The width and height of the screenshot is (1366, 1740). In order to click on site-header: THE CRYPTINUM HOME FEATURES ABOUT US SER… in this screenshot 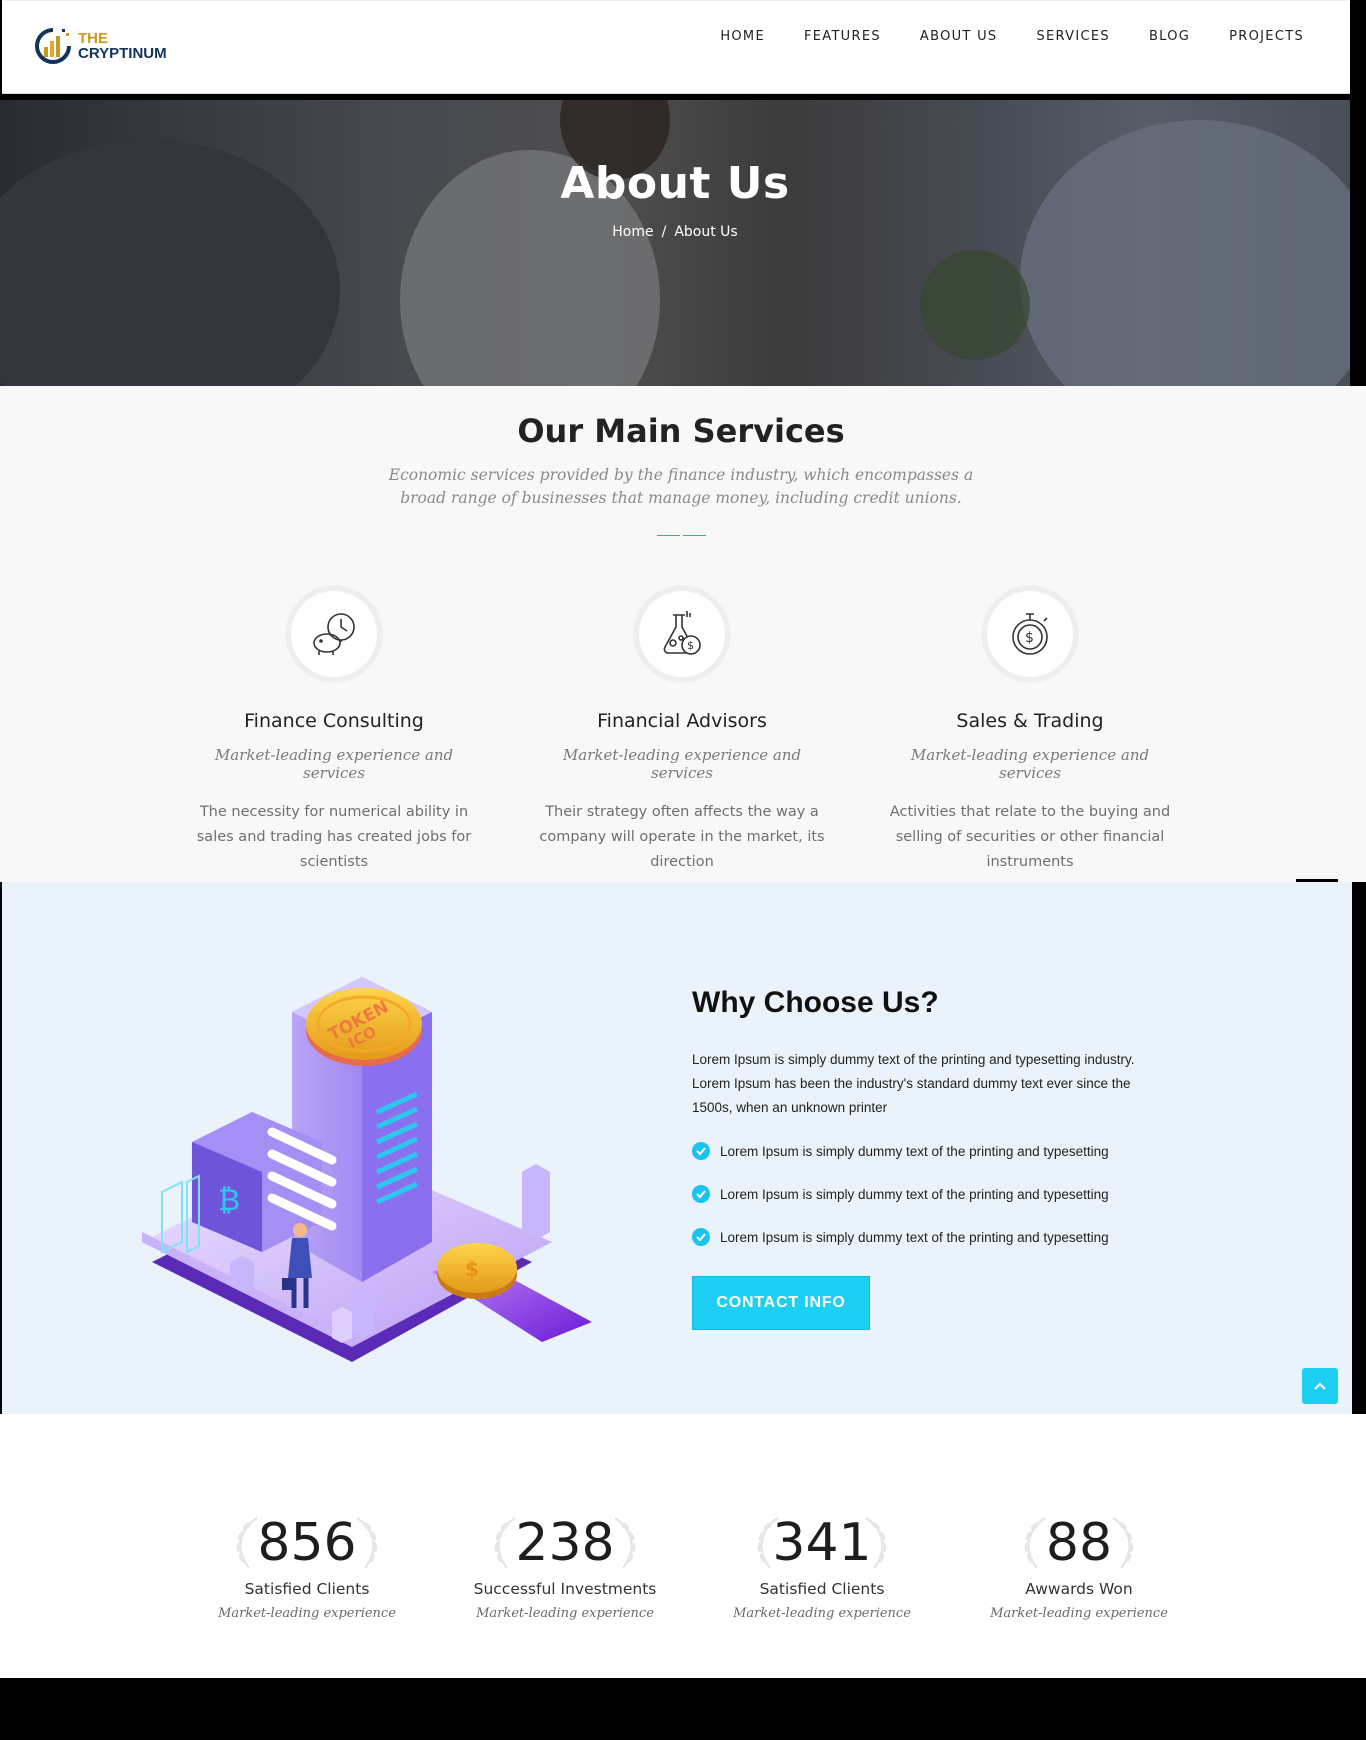, I will do `click(676, 47)`.